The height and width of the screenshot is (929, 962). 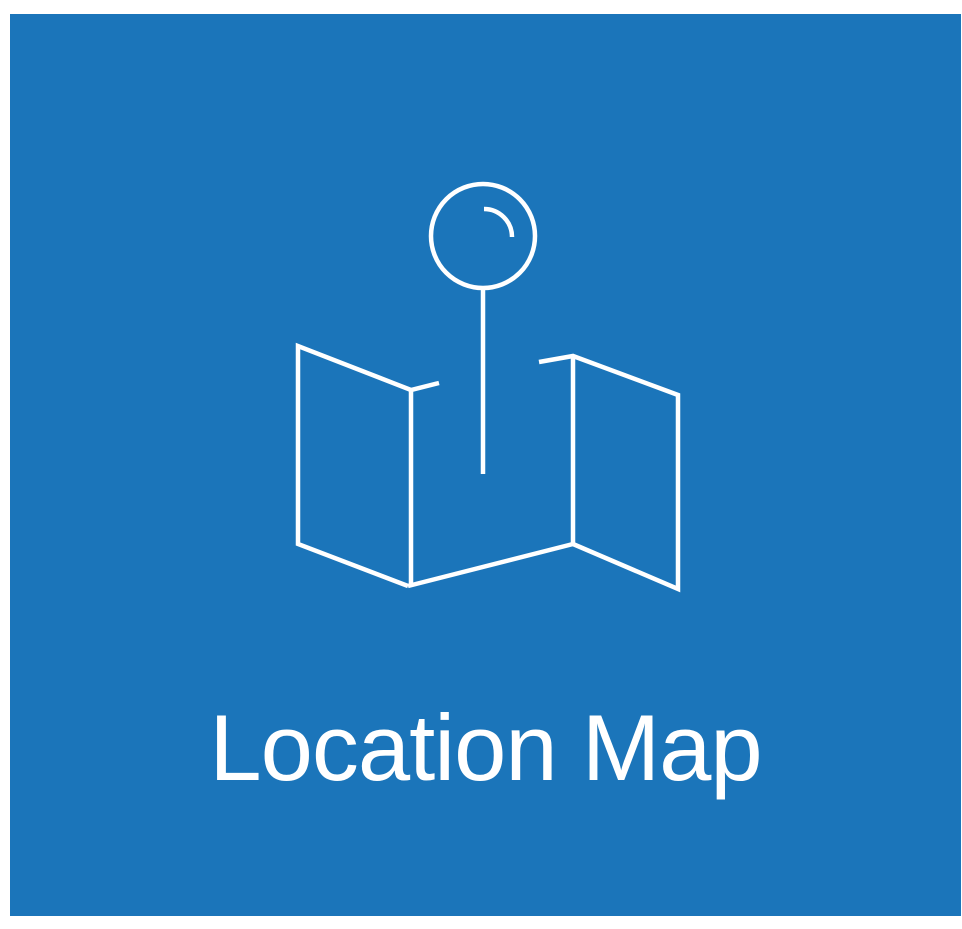 I want to click on map-bottom-edge, so click(x=490, y=565).